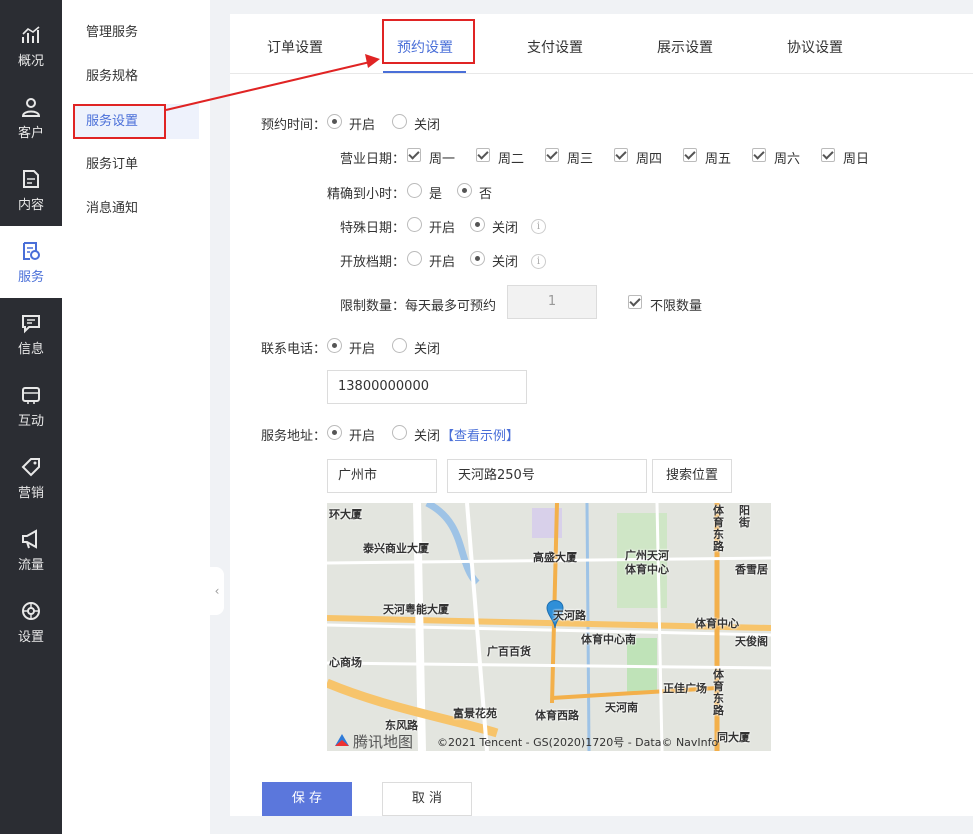  I want to click on phone-input: 13800000000, so click(427, 387).